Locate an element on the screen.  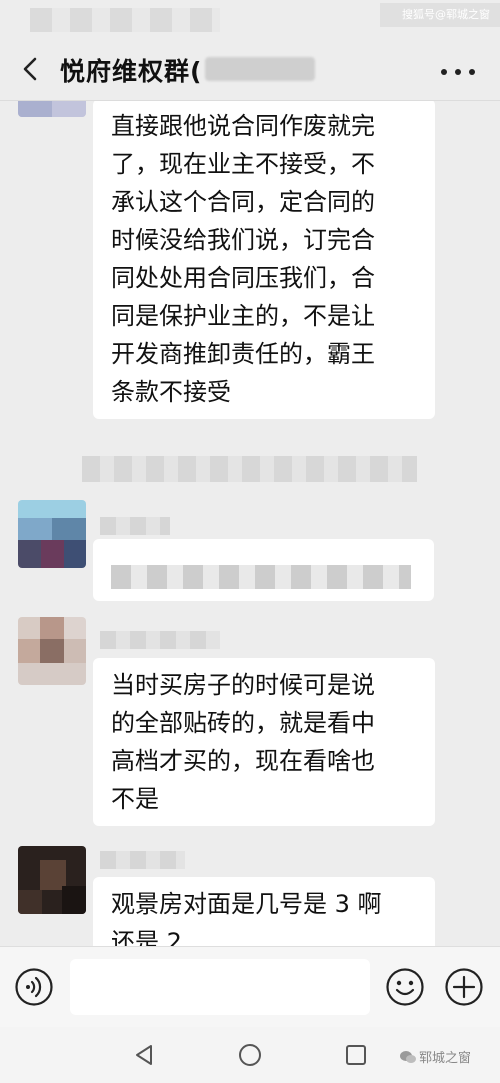
nav-home-icon is located at coordinates (250, 1055).